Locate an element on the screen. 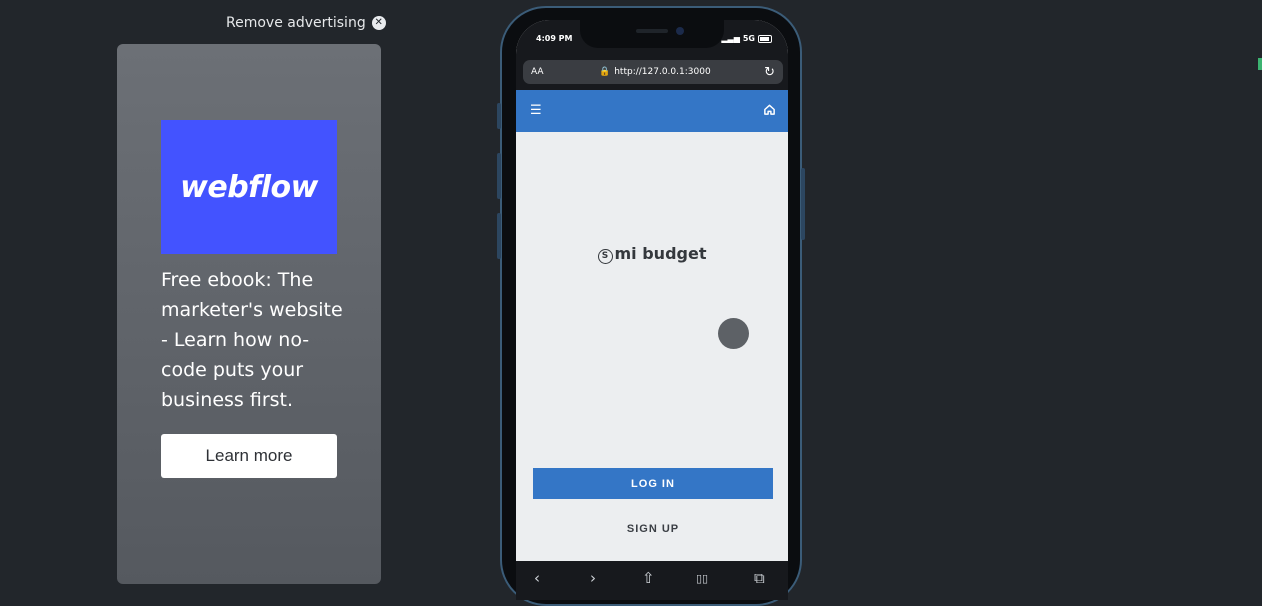  phone-volume-down is located at coordinates (499, 236).